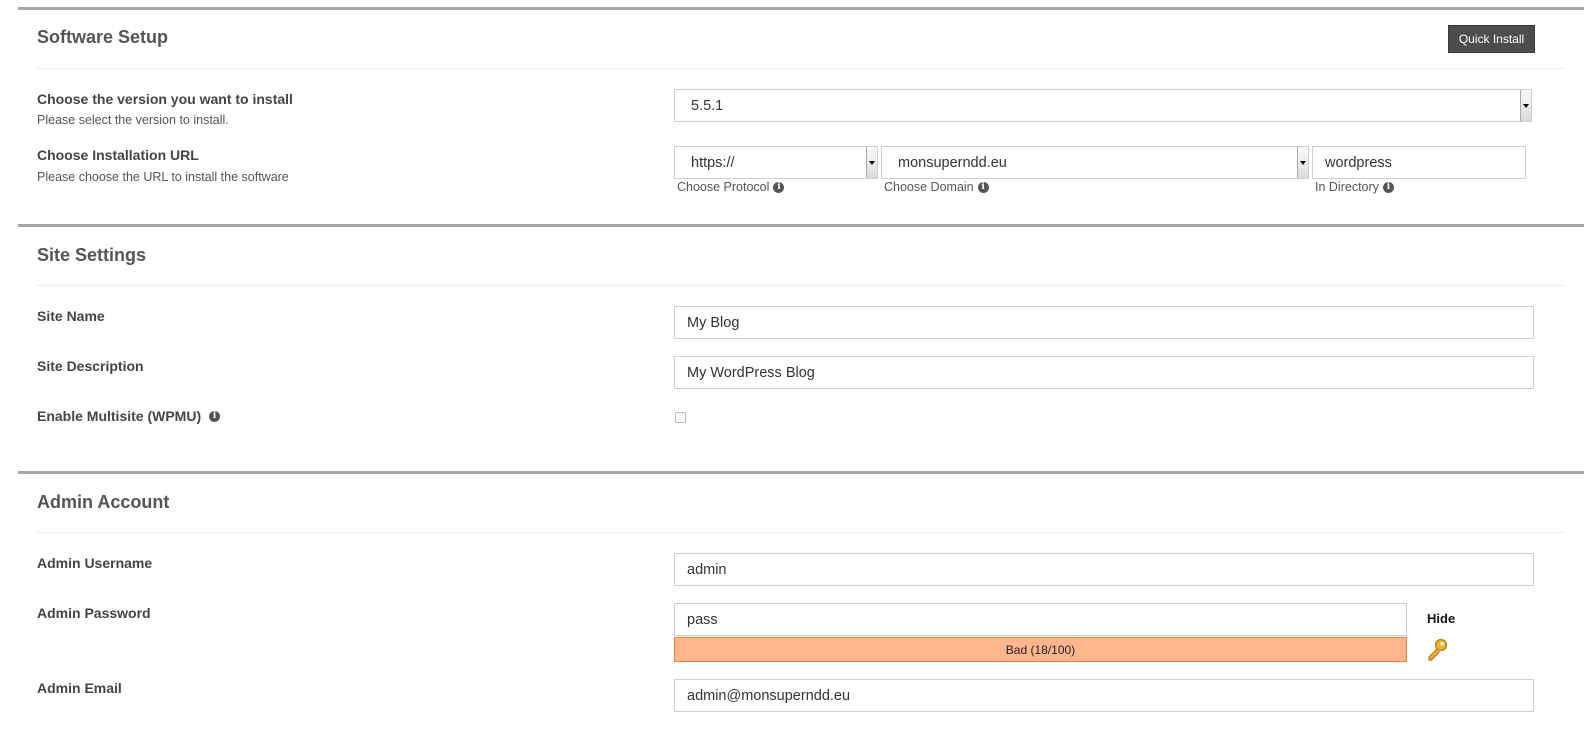 The width and height of the screenshot is (1593, 755). What do you see at coordinates (707, 105) in the screenshot?
I see `version-select-value: 5.5.1` at bounding box center [707, 105].